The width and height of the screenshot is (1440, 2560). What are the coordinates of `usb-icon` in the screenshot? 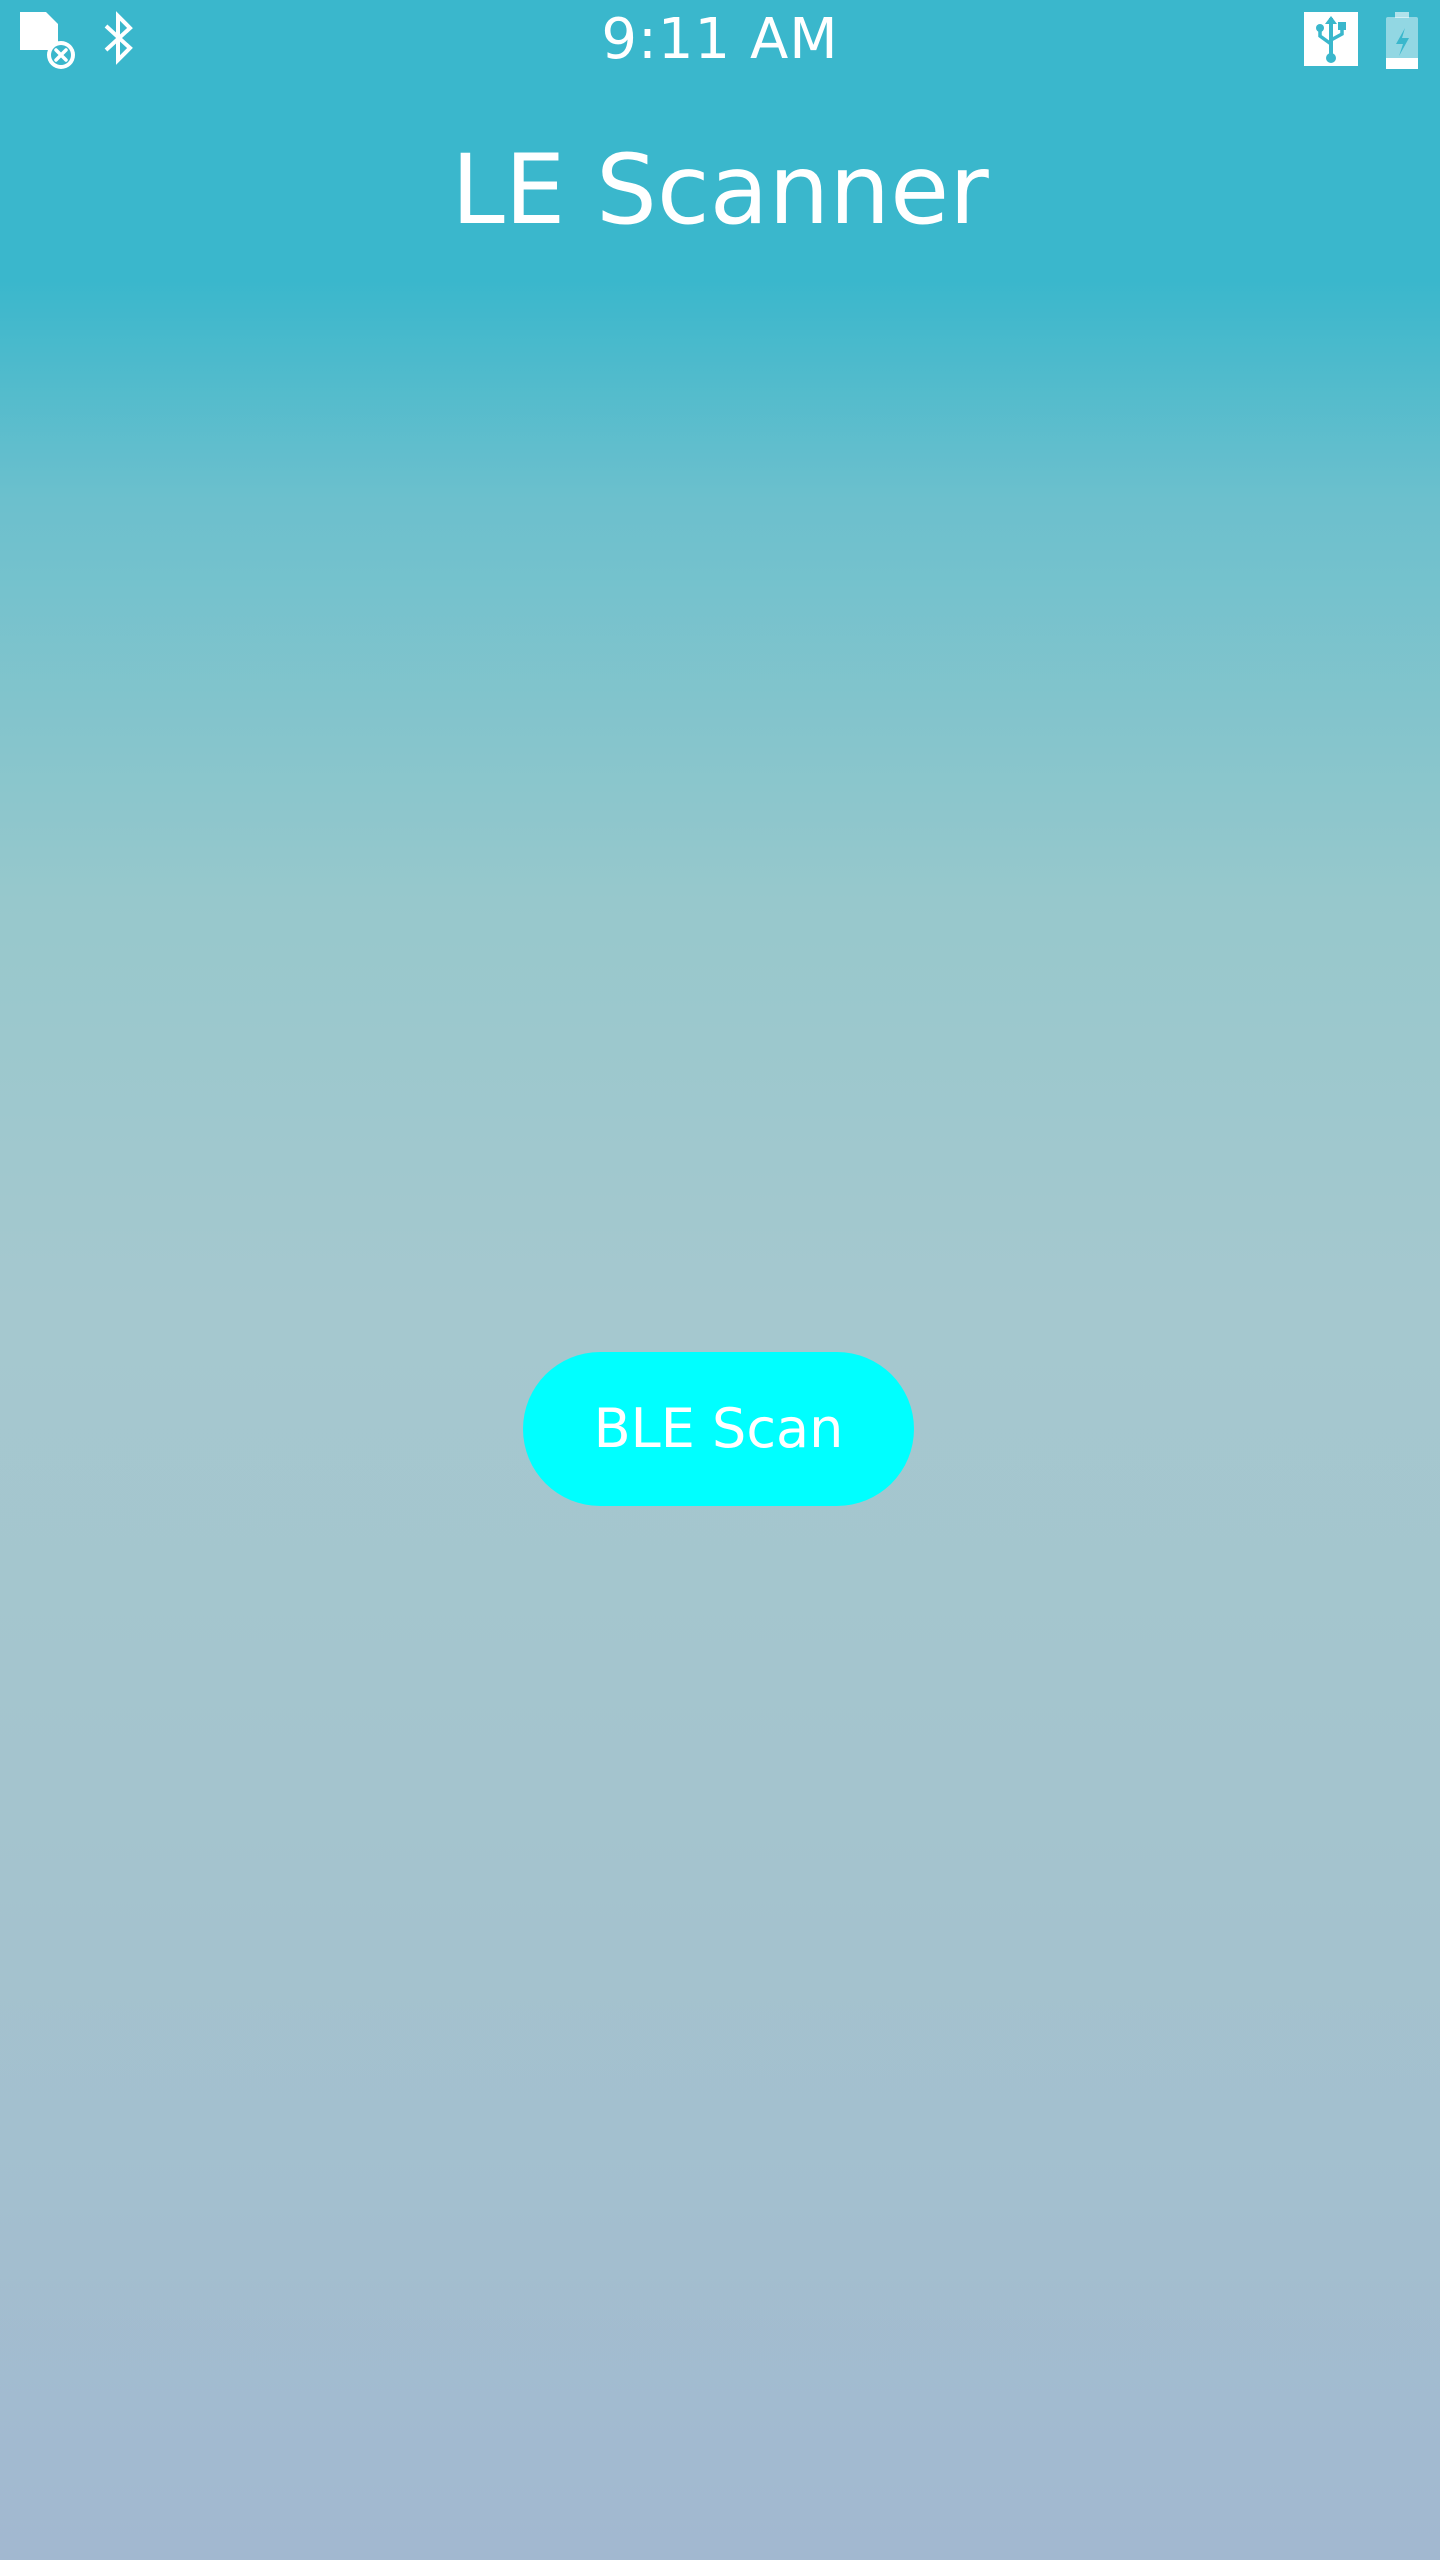 It's located at (1332, 40).